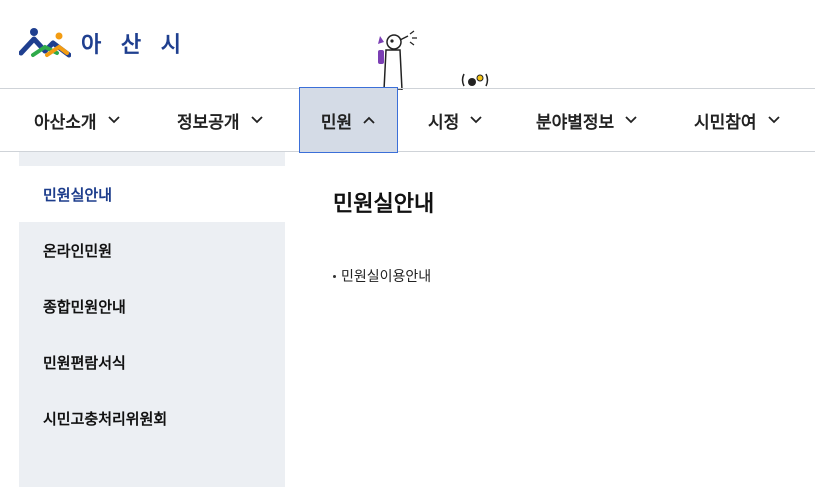 The image size is (815, 487). Describe the element at coordinates (45, 43) in the screenshot. I see `logo-icon` at that location.